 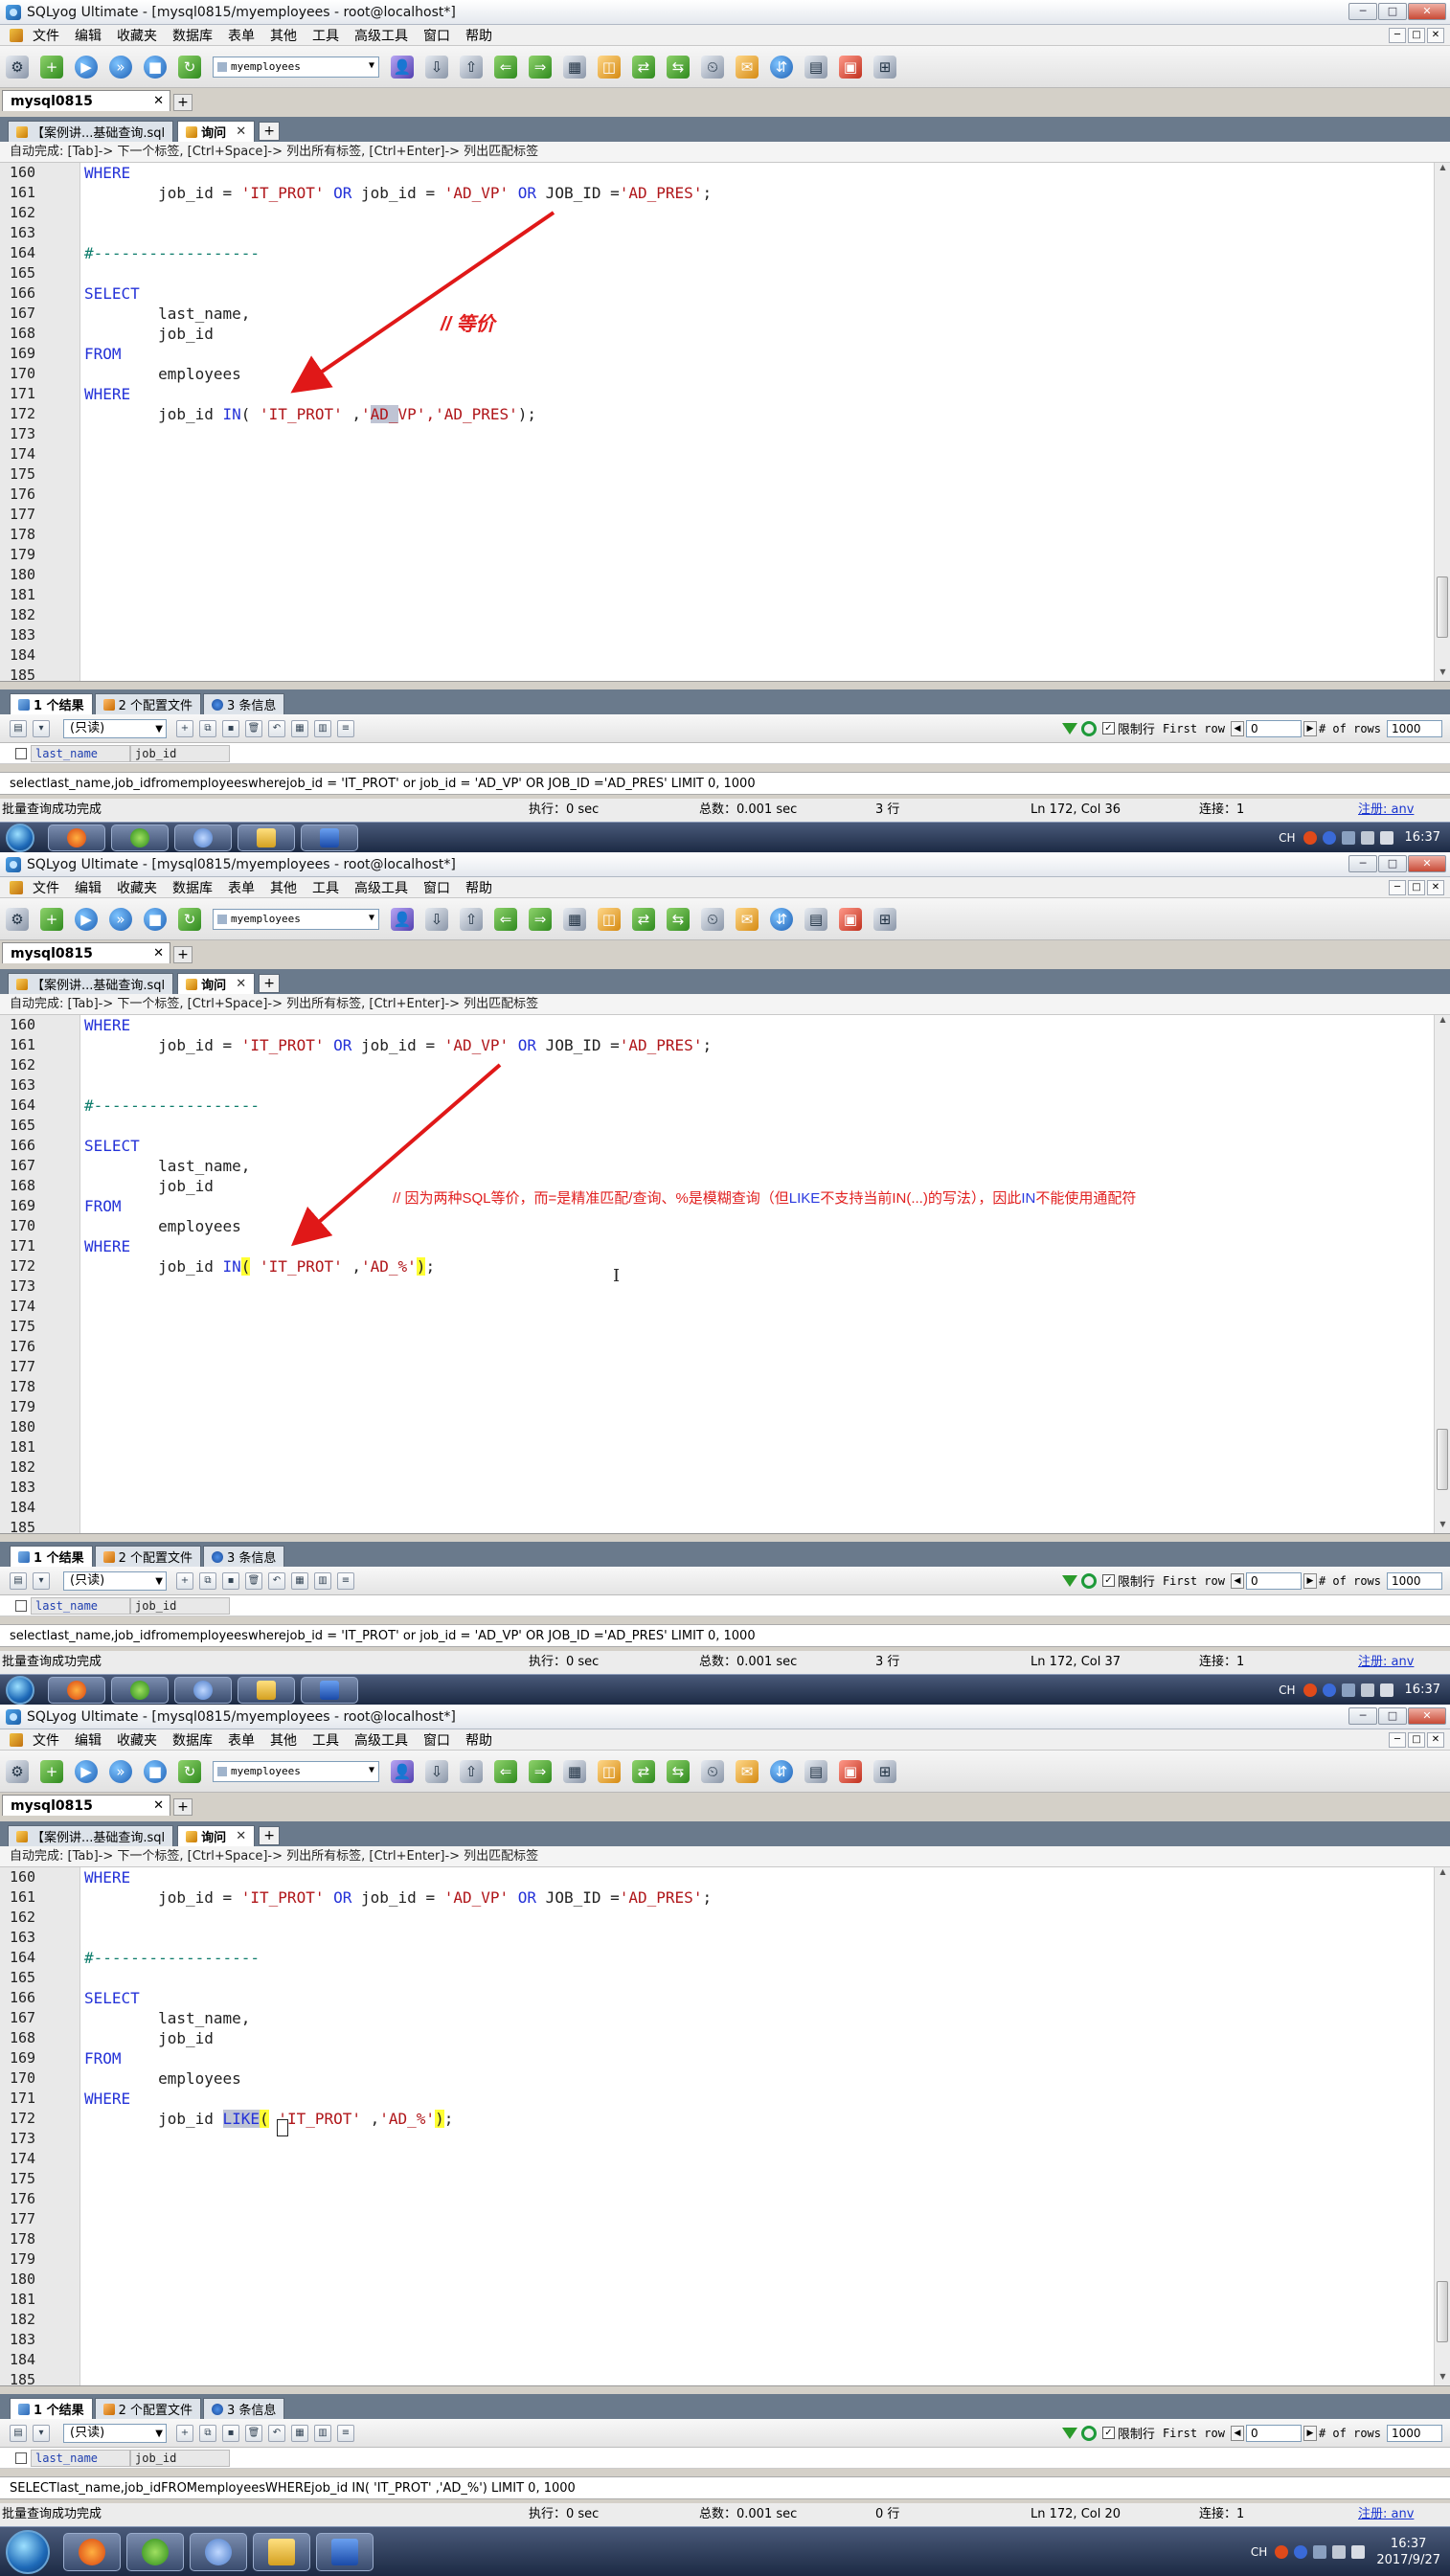 What do you see at coordinates (299, 728) in the screenshot?
I see `grid-view-icon: ▦` at bounding box center [299, 728].